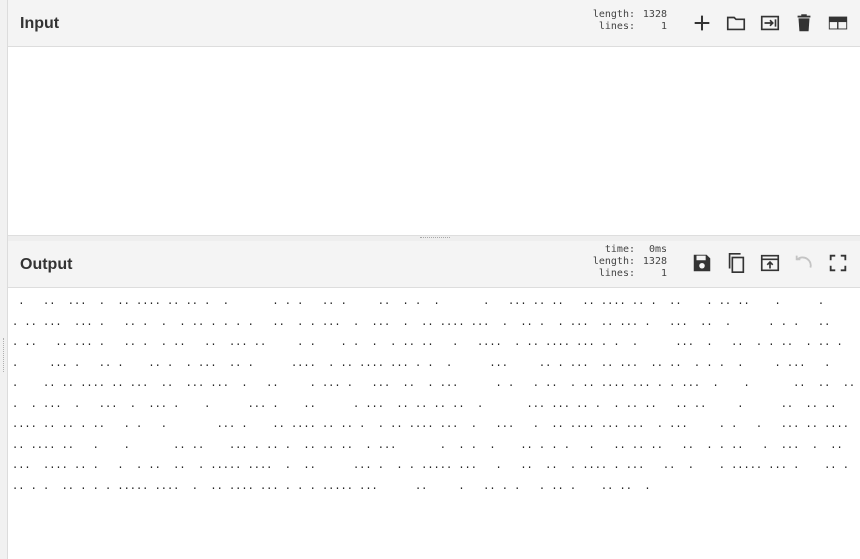 The width and height of the screenshot is (860, 559). I want to click on delete-icon, so click(804, 23).